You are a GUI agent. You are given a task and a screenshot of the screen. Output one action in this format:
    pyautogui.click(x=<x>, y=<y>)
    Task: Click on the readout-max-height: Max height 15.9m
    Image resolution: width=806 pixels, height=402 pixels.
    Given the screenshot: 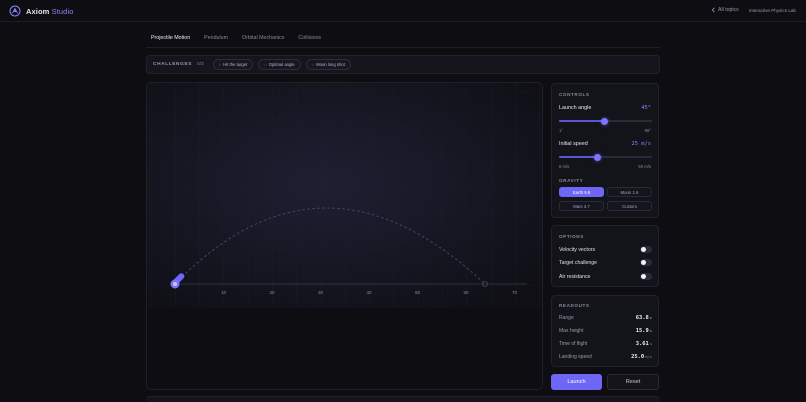 What is the action you would take?
    pyautogui.click(x=605, y=331)
    